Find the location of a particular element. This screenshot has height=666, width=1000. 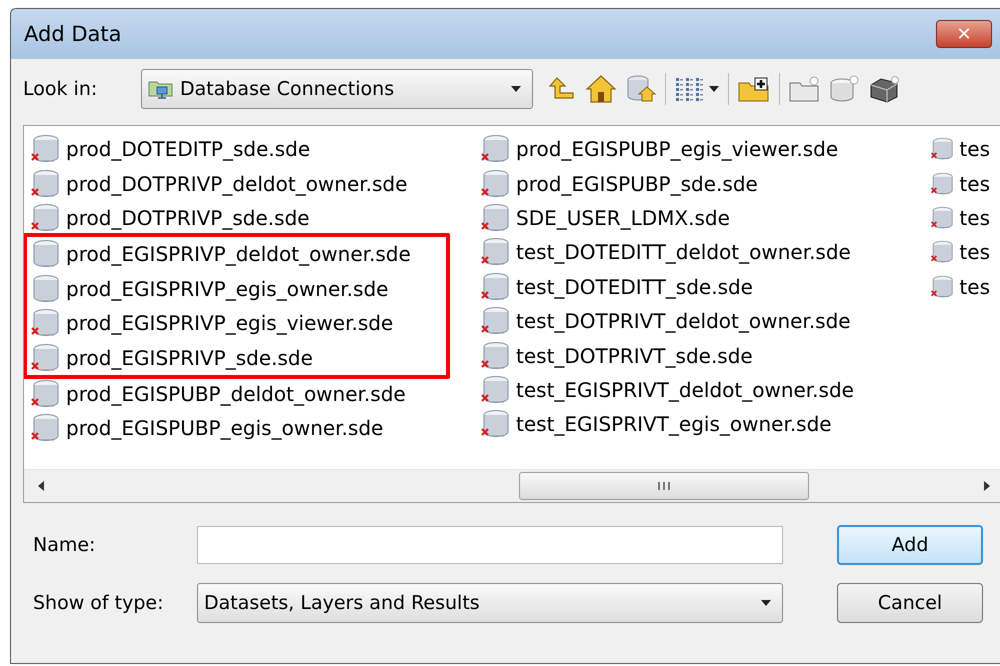

name-label: Name: is located at coordinates (64, 545).